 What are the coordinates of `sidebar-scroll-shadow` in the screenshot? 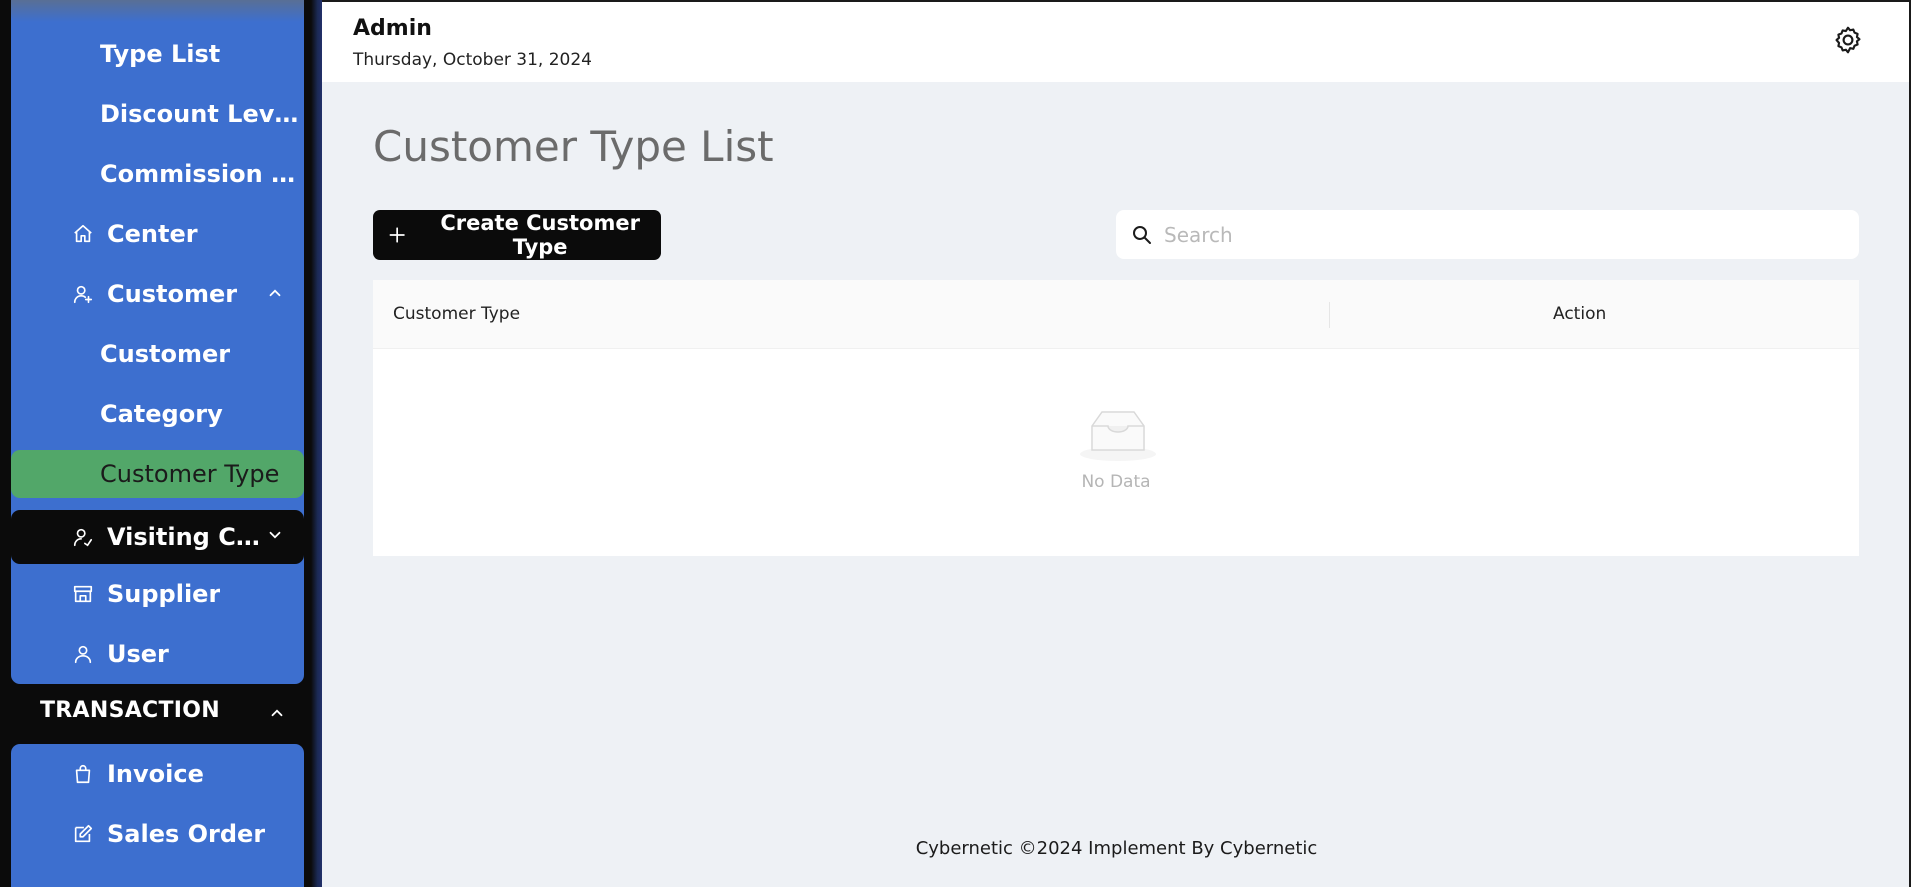 It's located at (157, 11).